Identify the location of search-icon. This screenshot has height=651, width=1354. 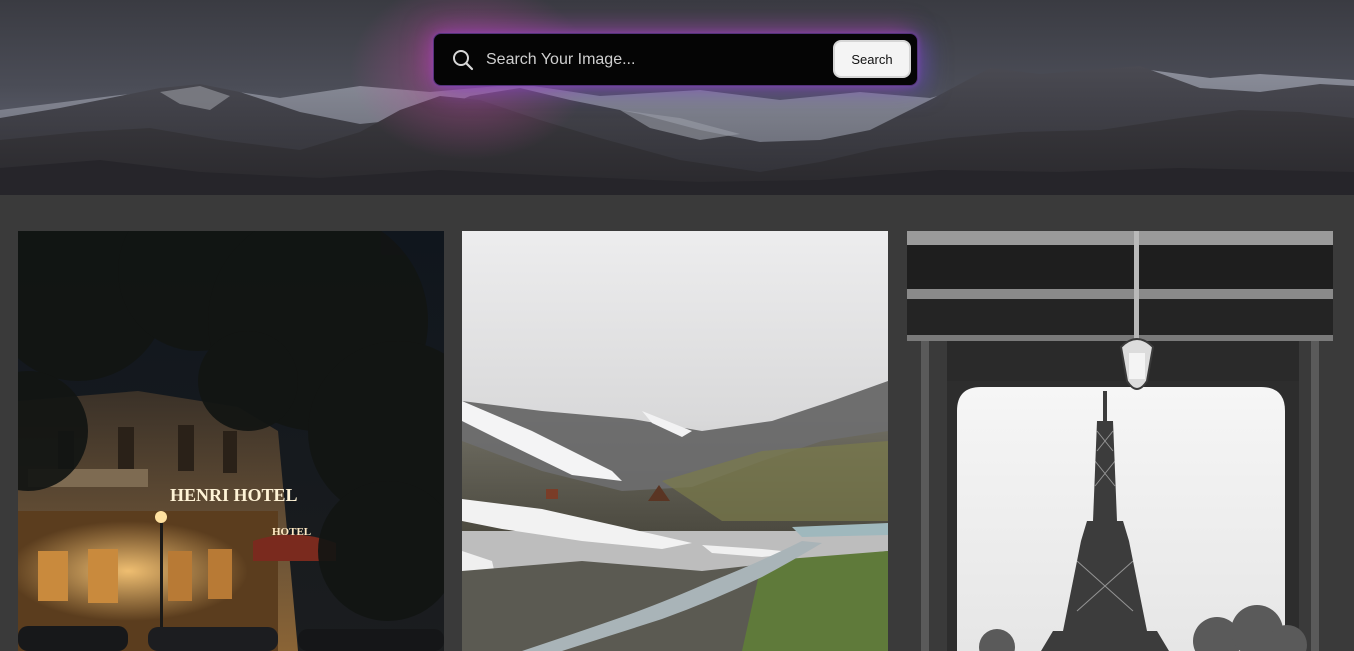
(463, 60).